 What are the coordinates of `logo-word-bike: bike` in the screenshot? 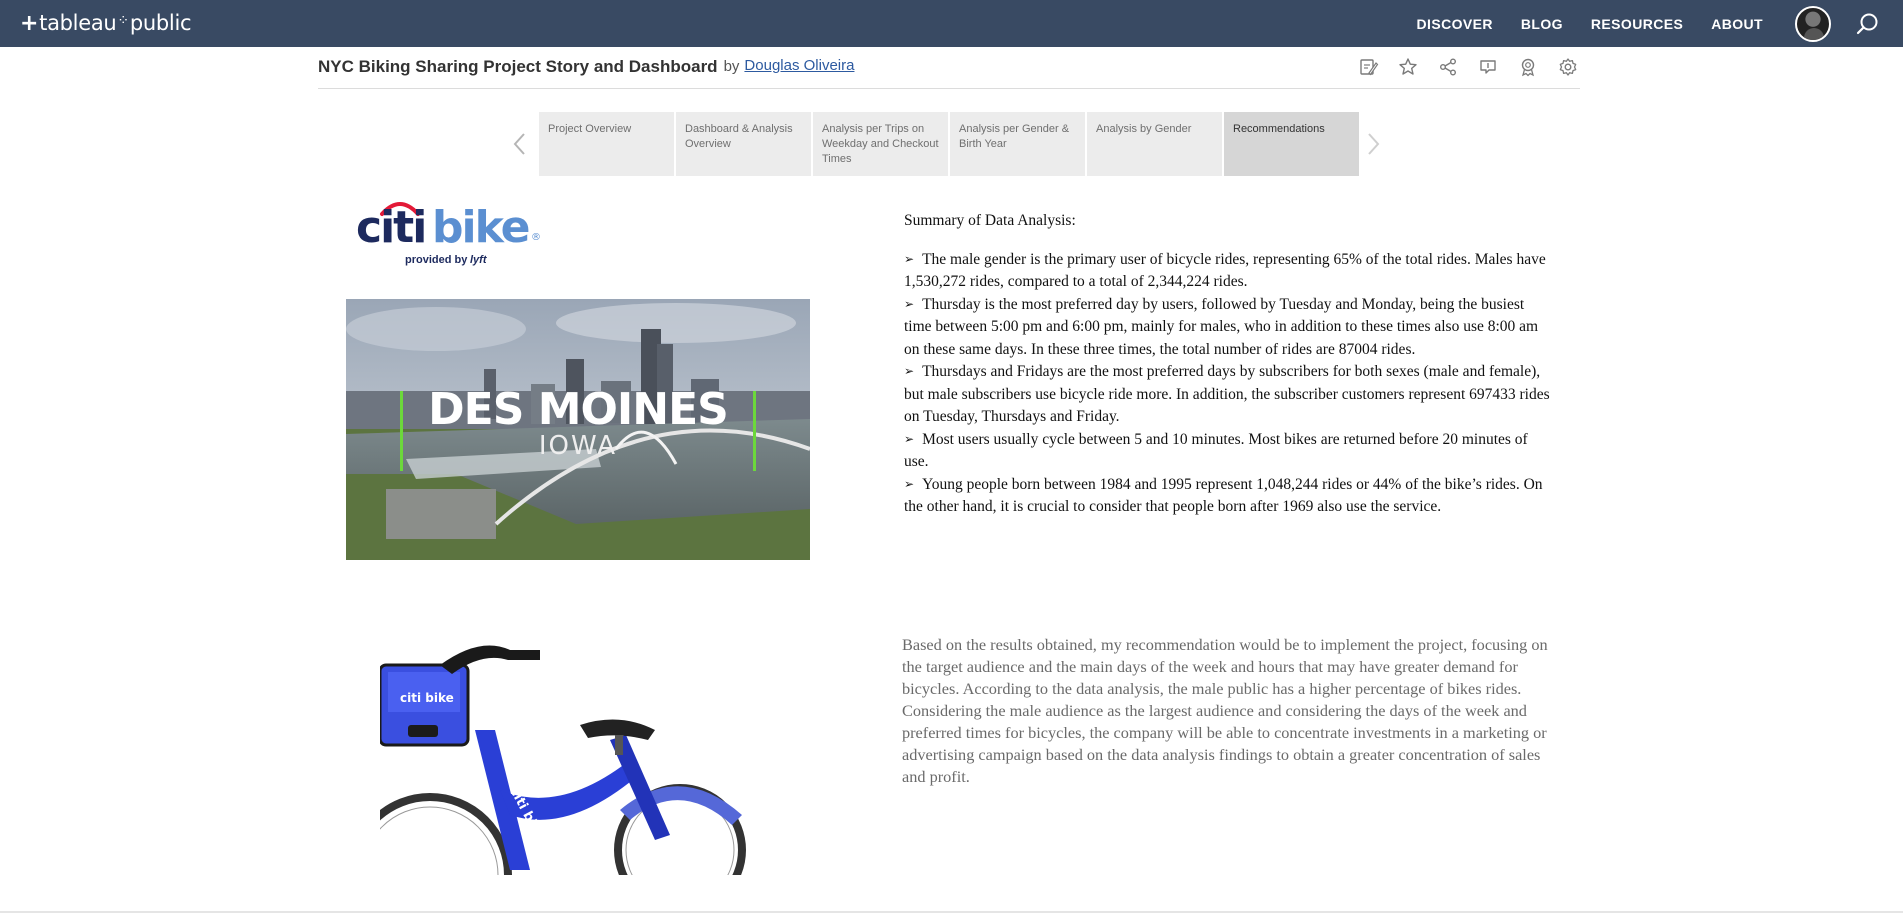 It's located at (480, 227).